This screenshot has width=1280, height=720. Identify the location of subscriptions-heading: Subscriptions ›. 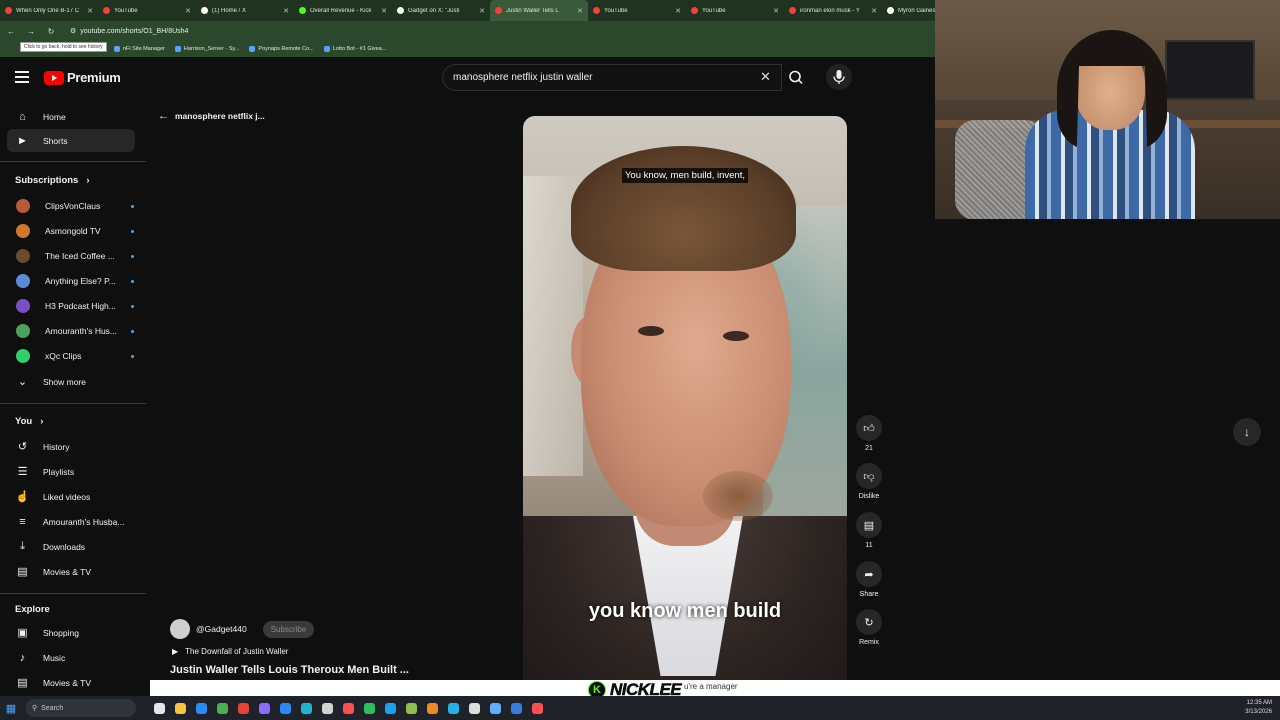
(52, 180).